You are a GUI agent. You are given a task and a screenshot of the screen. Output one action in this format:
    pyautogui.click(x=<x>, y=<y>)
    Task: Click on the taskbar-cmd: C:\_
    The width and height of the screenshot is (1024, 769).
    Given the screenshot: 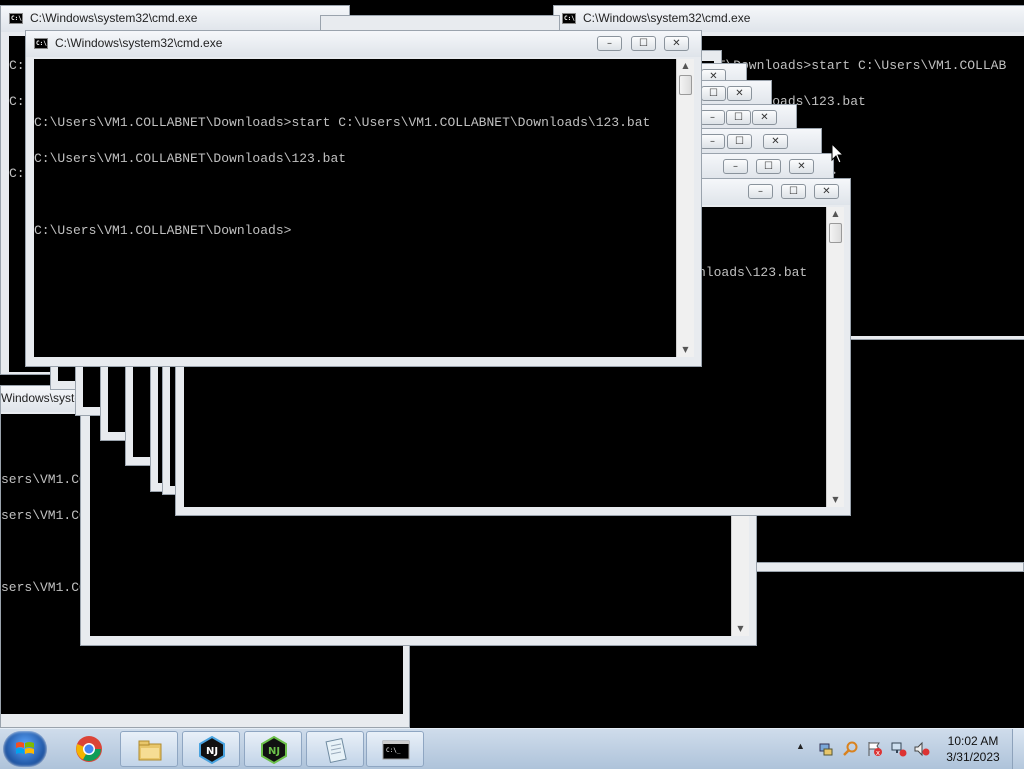 What is the action you would take?
    pyautogui.click(x=395, y=749)
    